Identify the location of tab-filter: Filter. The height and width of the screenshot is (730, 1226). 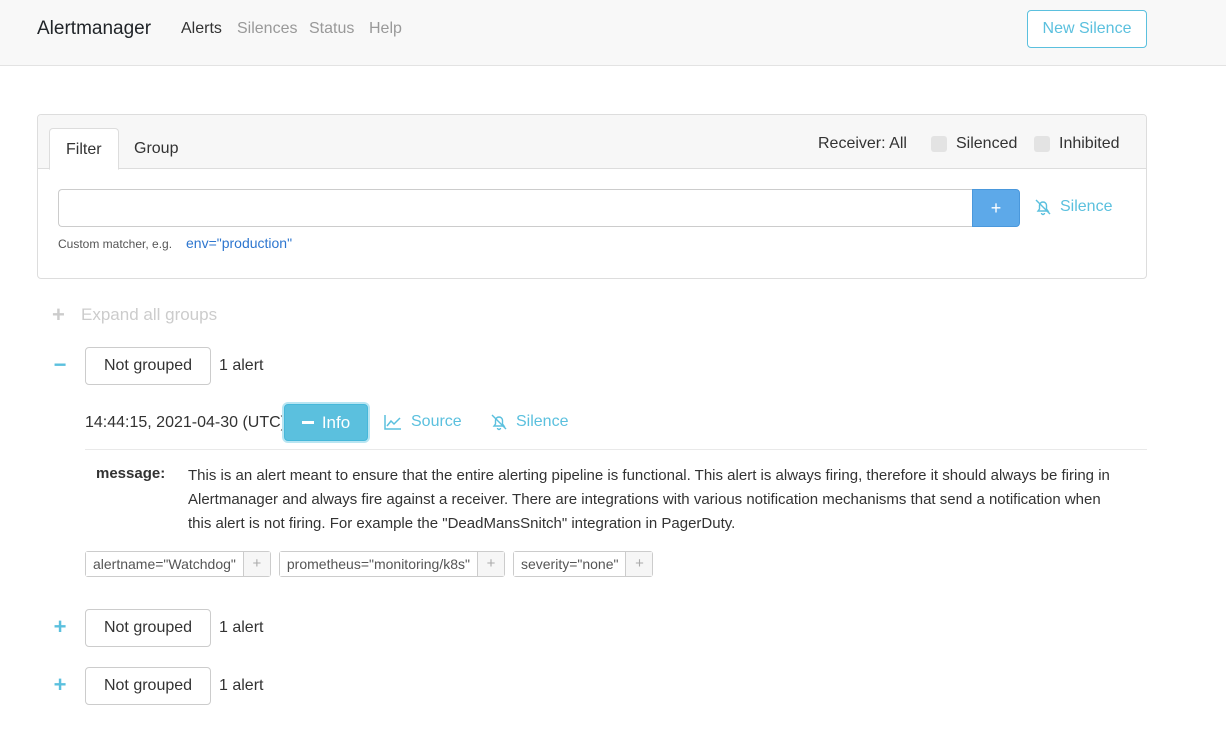
(84, 149).